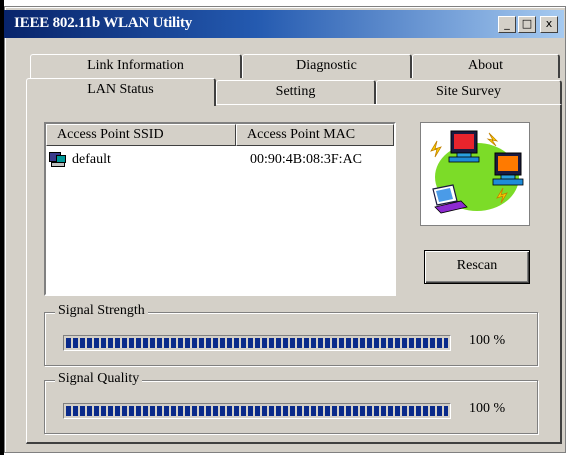  Describe the element at coordinates (218, 160) in the screenshot. I see `table-row: default 00:90:4B:08:3F:AC` at that location.